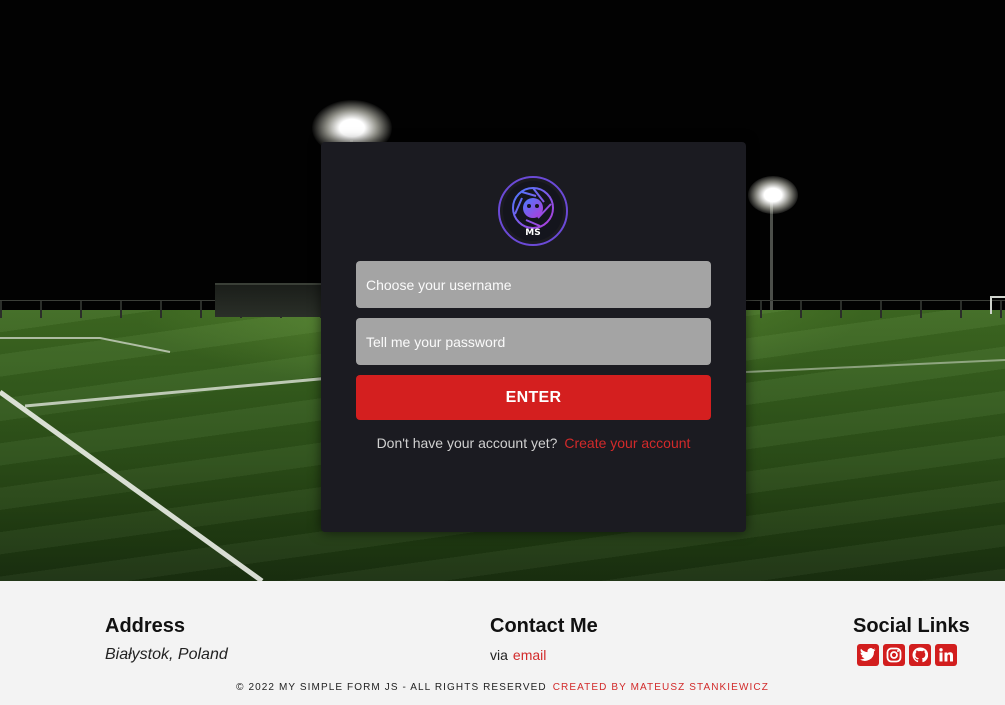  Describe the element at coordinates (145, 626) in the screenshot. I see `address-heading: Address` at that location.